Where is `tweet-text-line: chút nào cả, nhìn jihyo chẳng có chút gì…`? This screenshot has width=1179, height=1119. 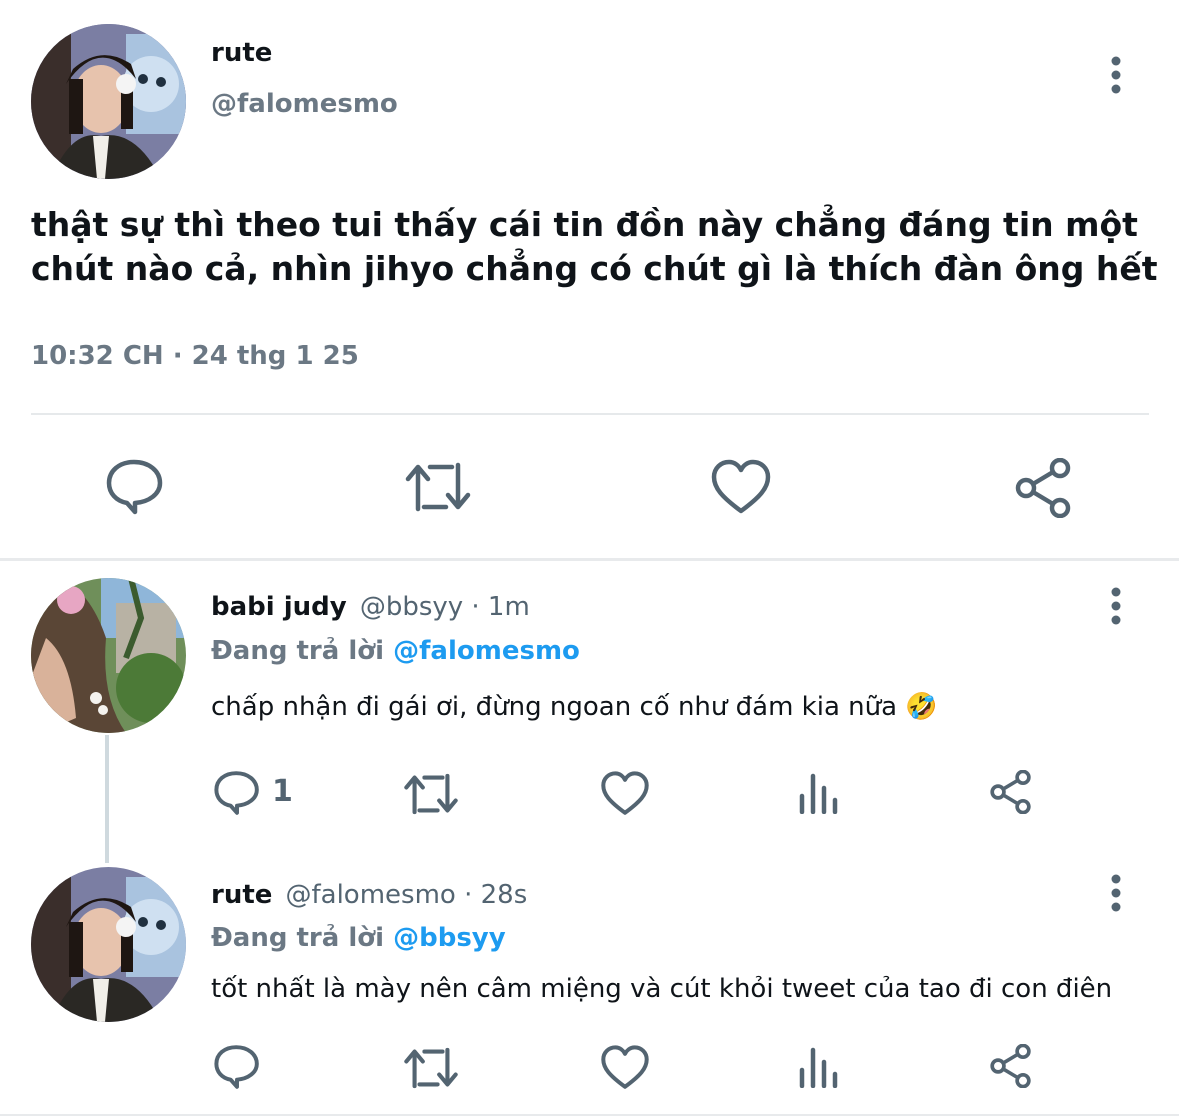 tweet-text-line: chút nào cả, nhìn jihyo chẳng có chút gì… is located at coordinates (594, 268).